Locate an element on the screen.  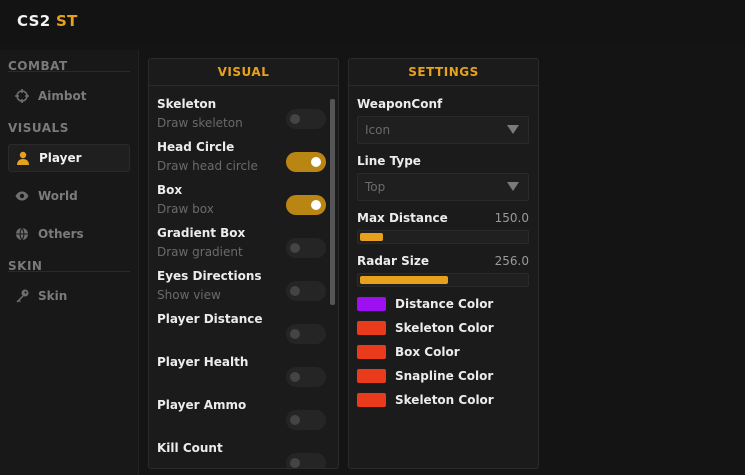
visual-option-row: Kill Count is located at coordinates (241, 454).